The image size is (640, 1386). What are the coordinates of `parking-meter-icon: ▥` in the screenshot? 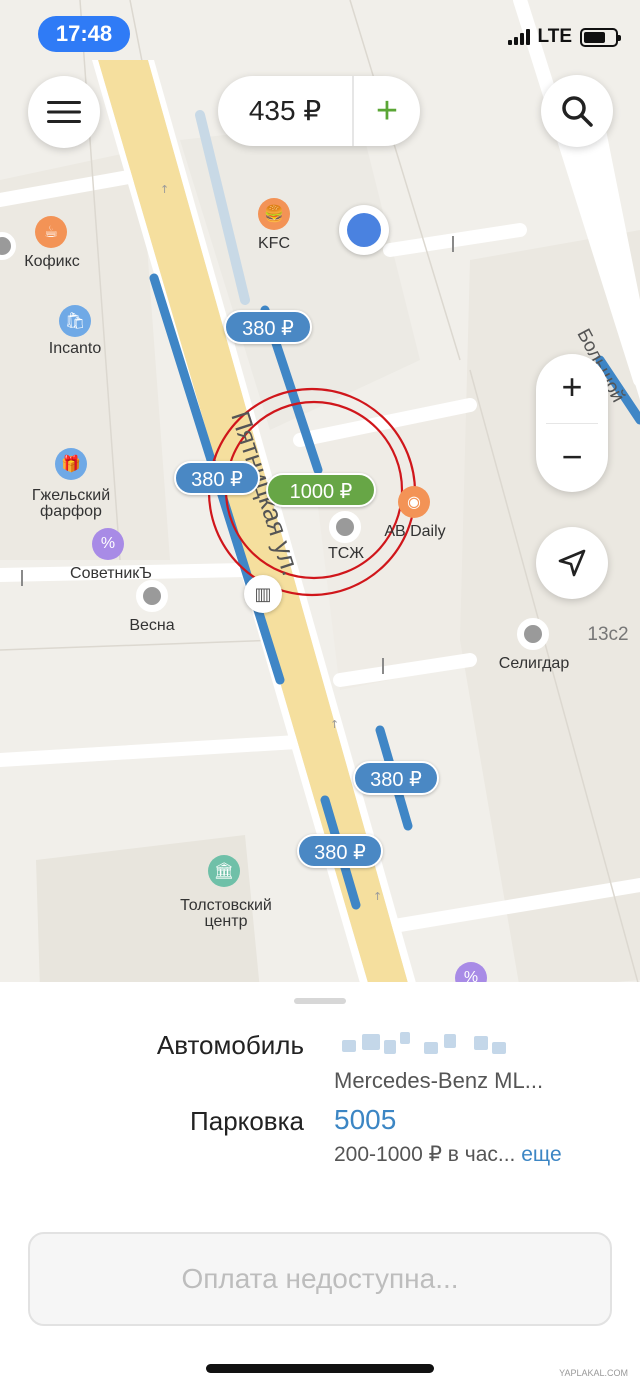 It's located at (263, 594).